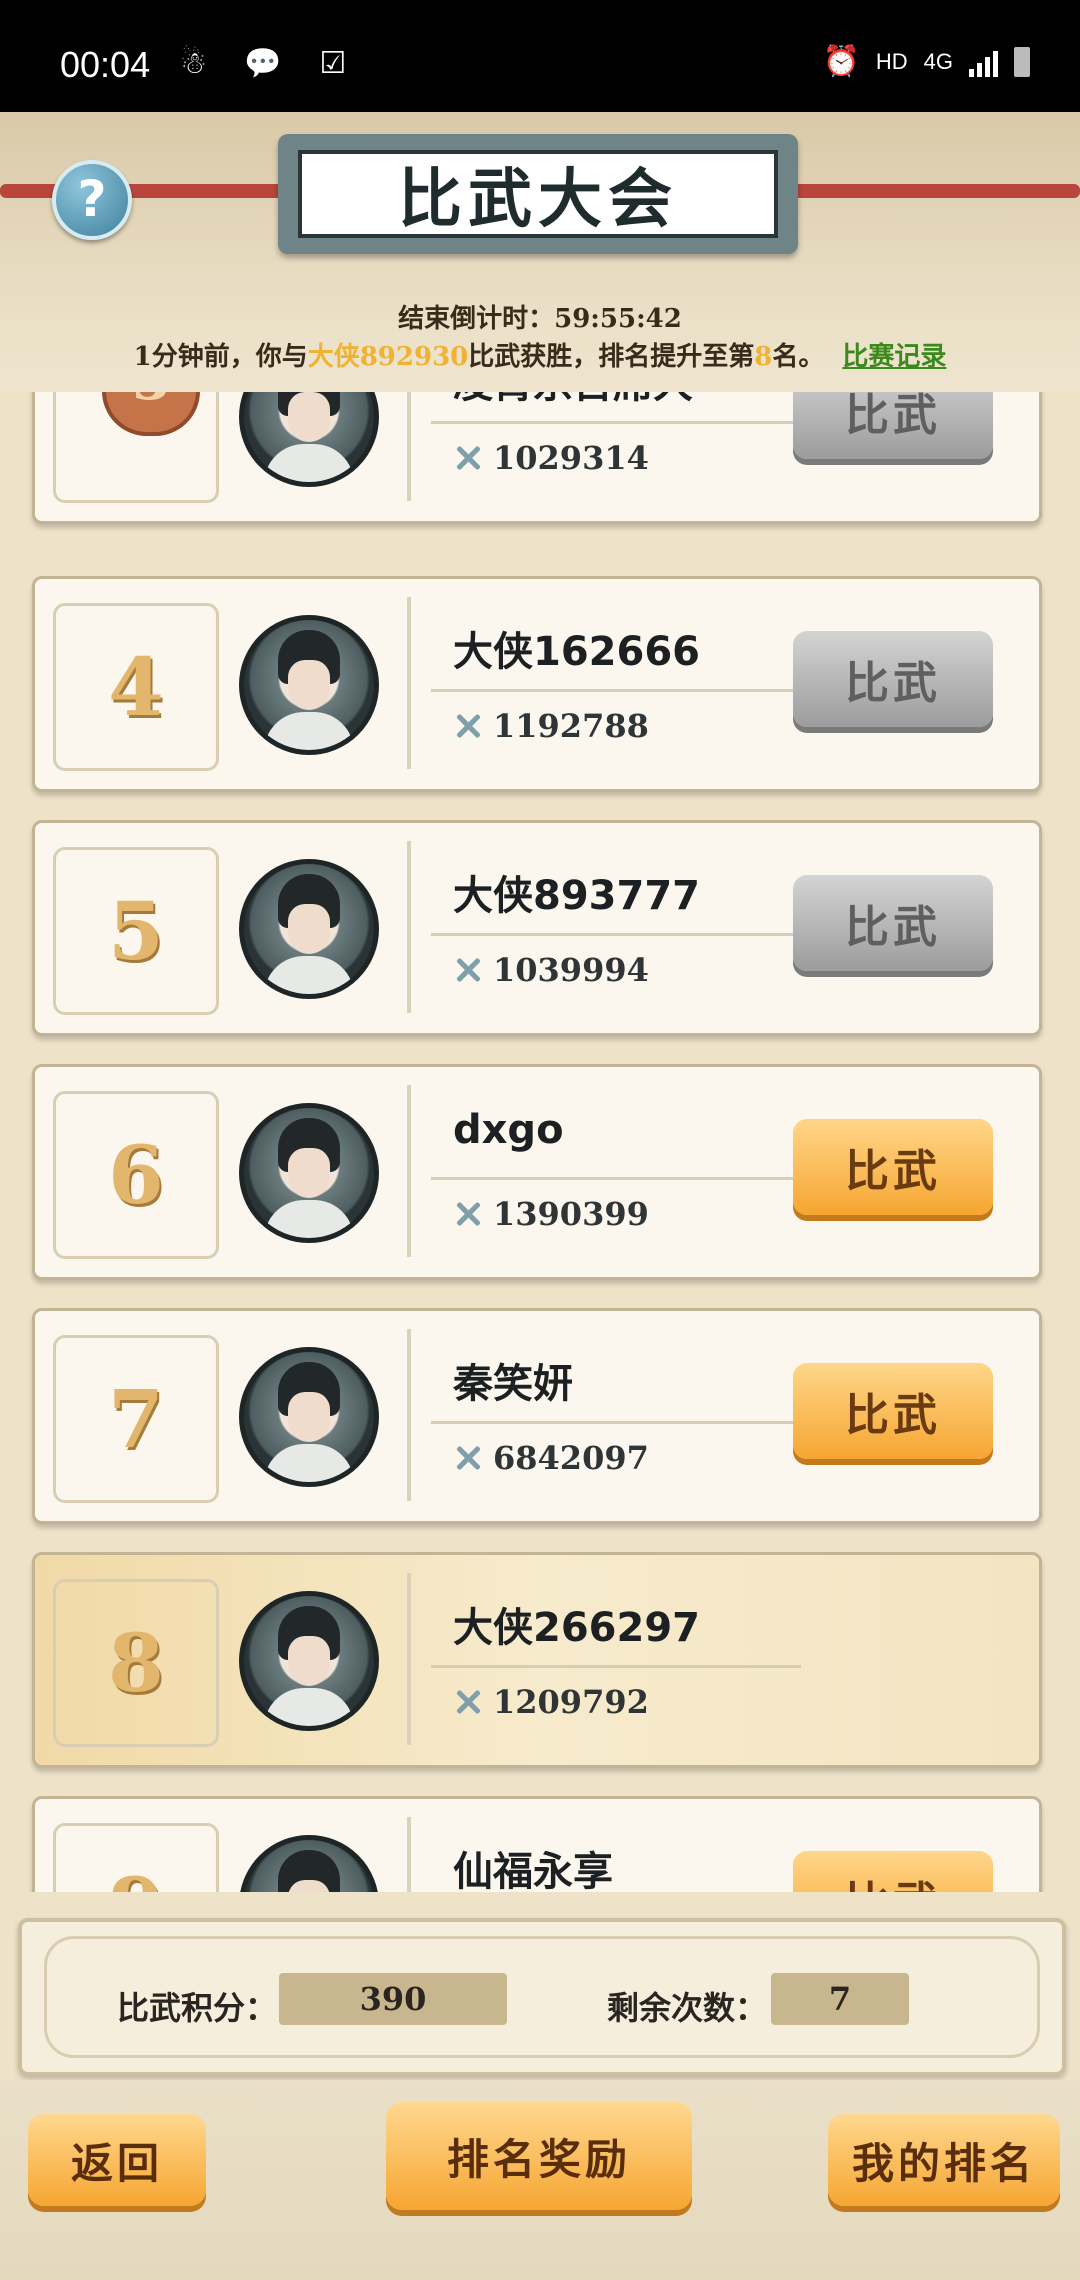 This screenshot has width=1080, height=2280. What do you see at coordinates (220, 357) in the screenshot?
I see `notice-prefix: 1分钟前，你与` at bounding box center [220, 357].